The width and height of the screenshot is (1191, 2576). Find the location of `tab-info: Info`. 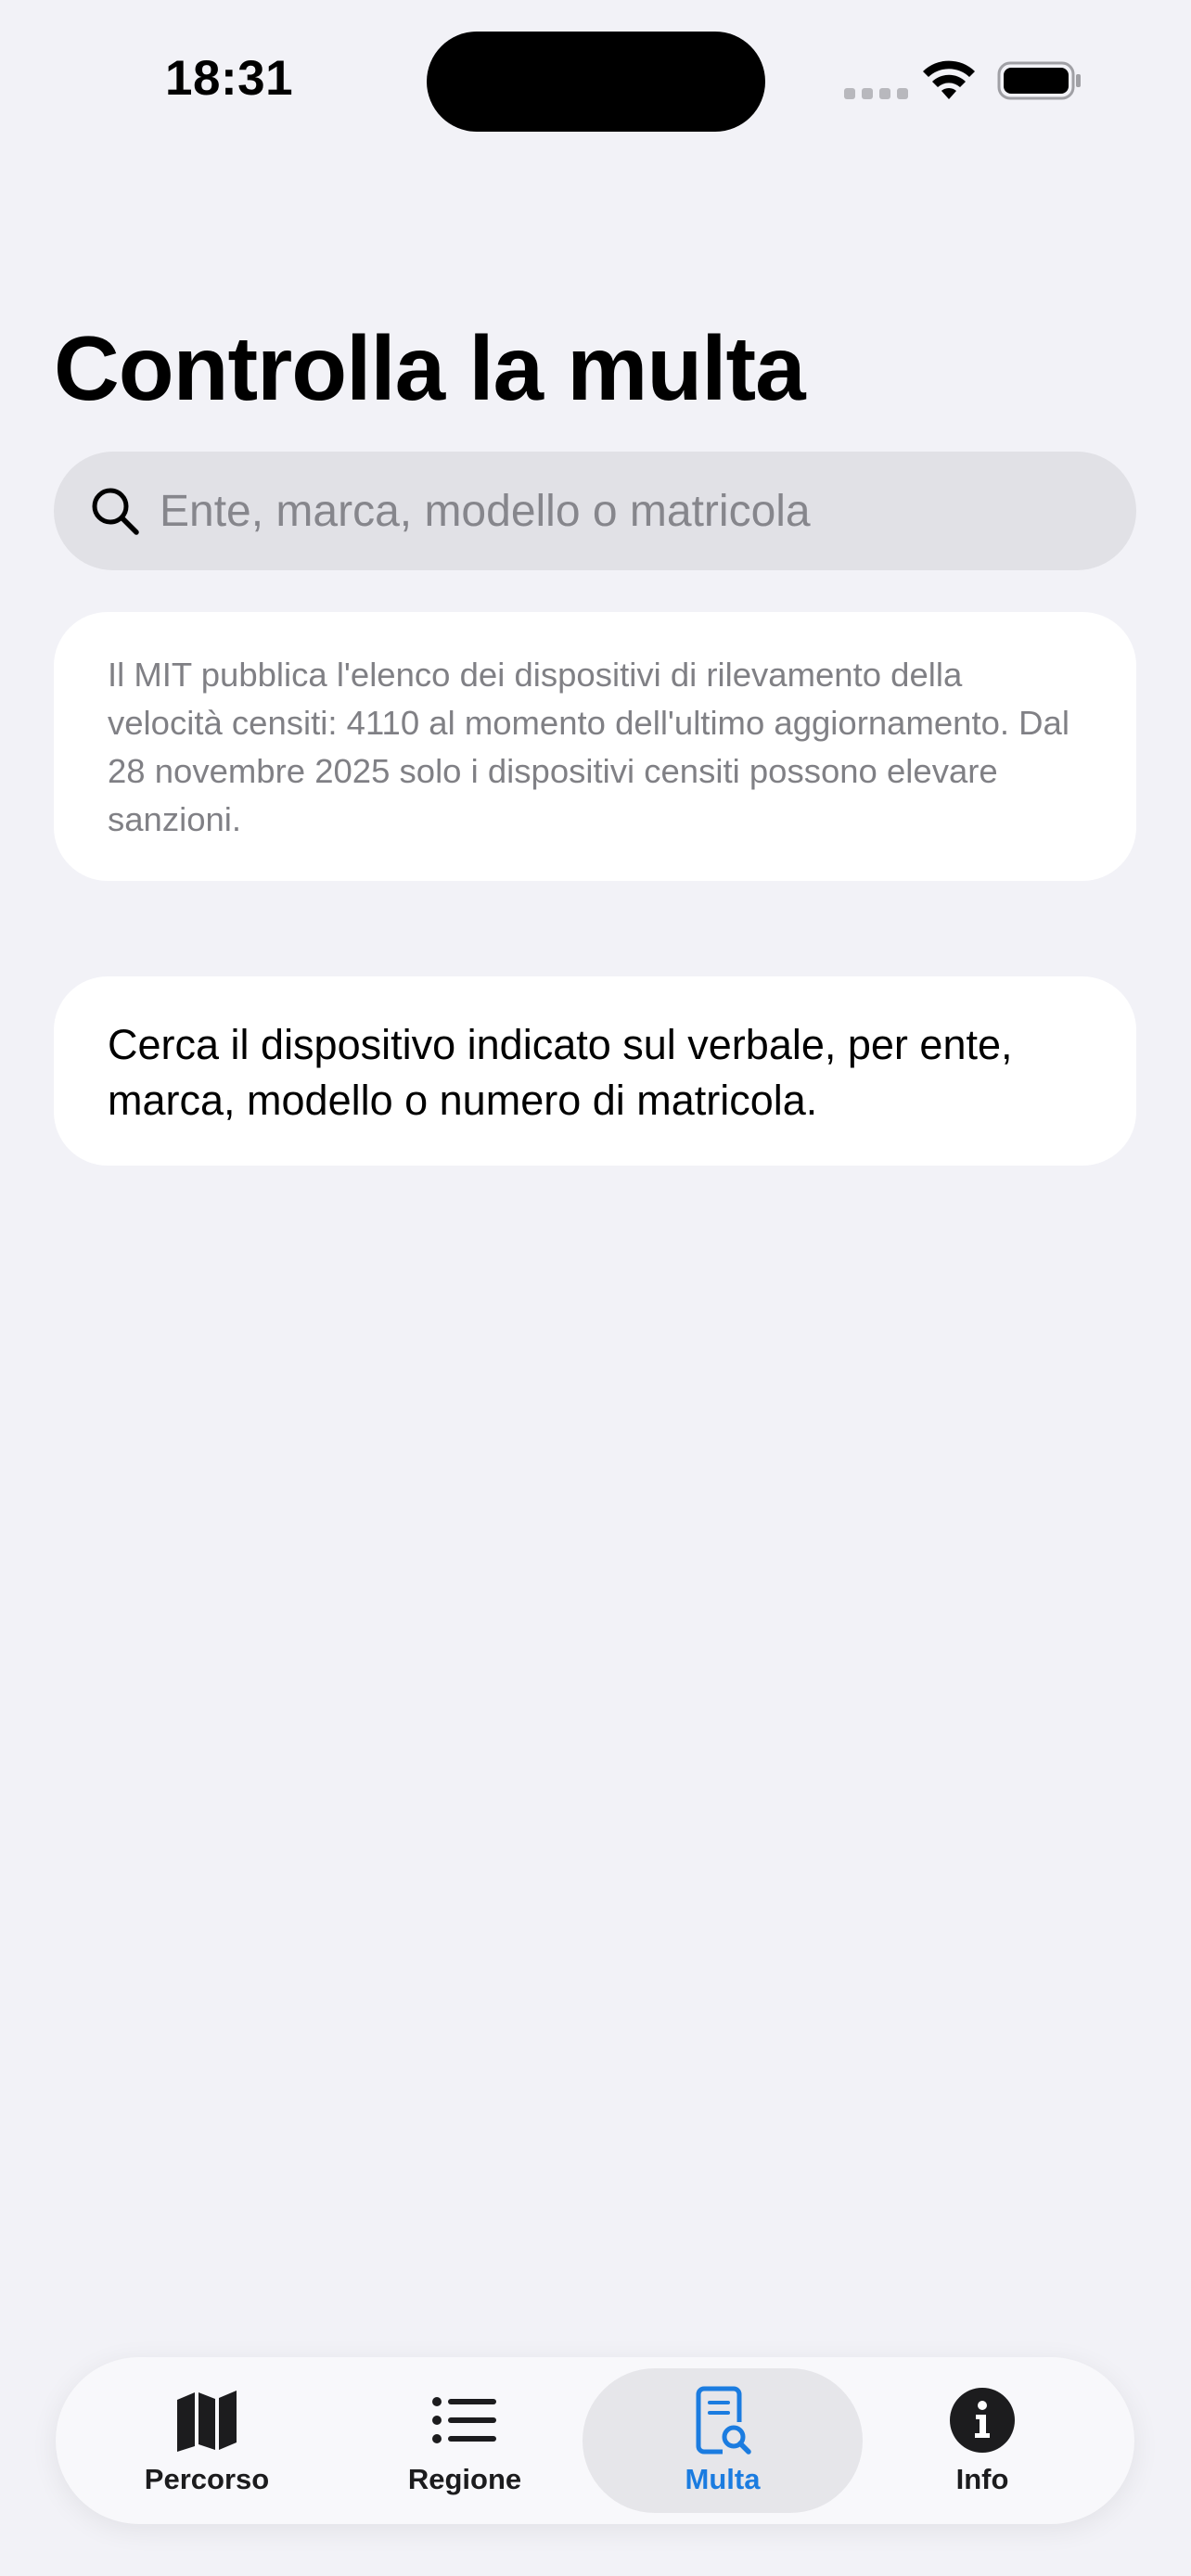

tab-info: Info is located at coordinates (982, 2440).